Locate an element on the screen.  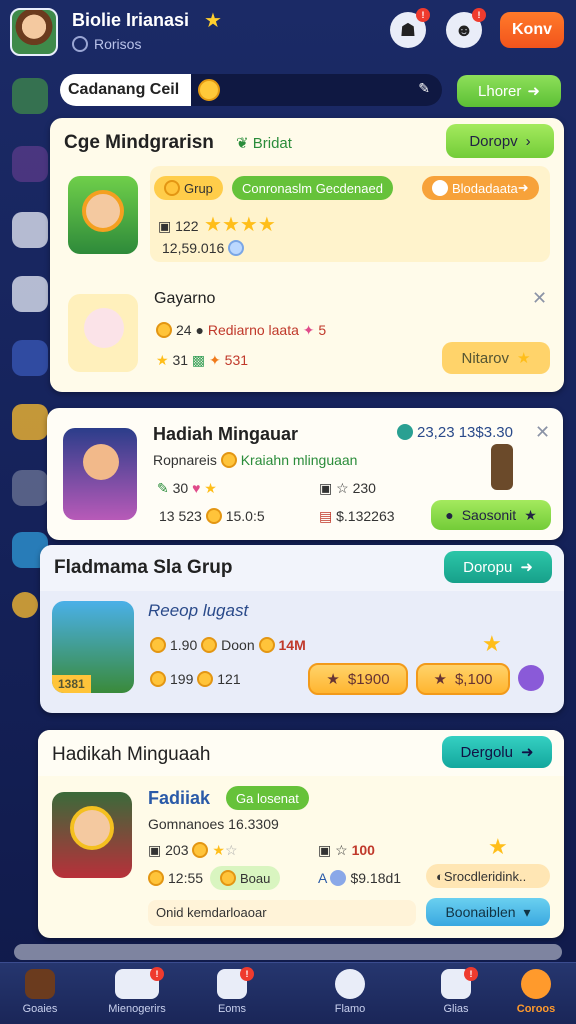
card4-button: Dergolu ➜ is located at coordinates (497, 752).